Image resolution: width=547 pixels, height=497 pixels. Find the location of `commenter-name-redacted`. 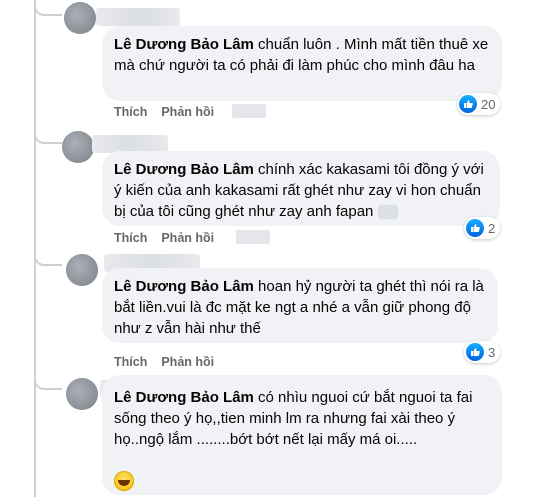

commenter-name-redacted is located at coordinates (138, 17).